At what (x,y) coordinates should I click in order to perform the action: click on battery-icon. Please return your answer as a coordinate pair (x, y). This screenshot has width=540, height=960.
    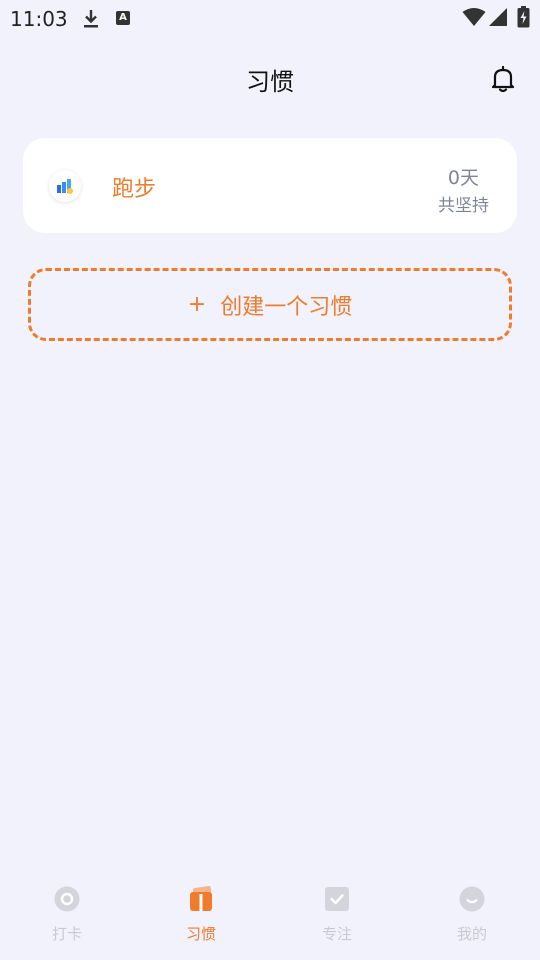
    Looking at the image, I should click on (523, 17).